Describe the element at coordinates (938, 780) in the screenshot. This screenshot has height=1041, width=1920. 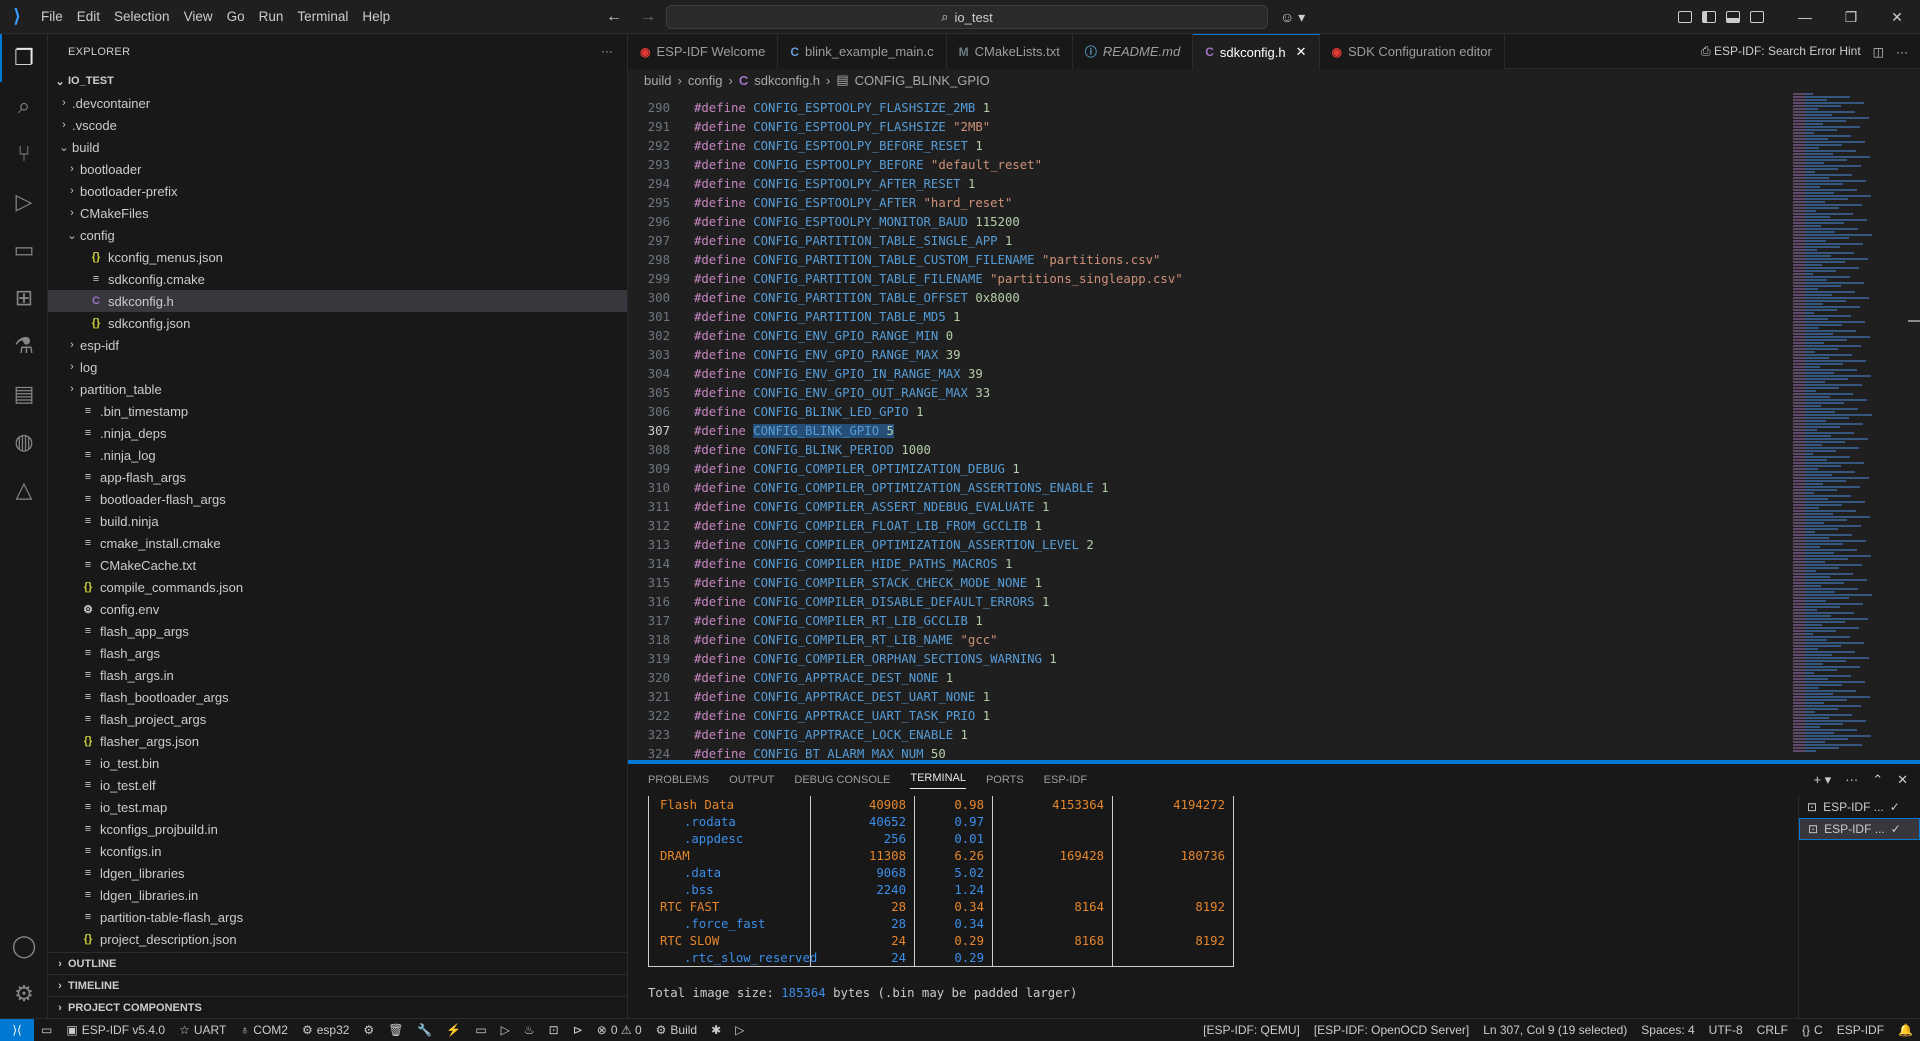
I see `panel-tab: TERMINAL` at that location.